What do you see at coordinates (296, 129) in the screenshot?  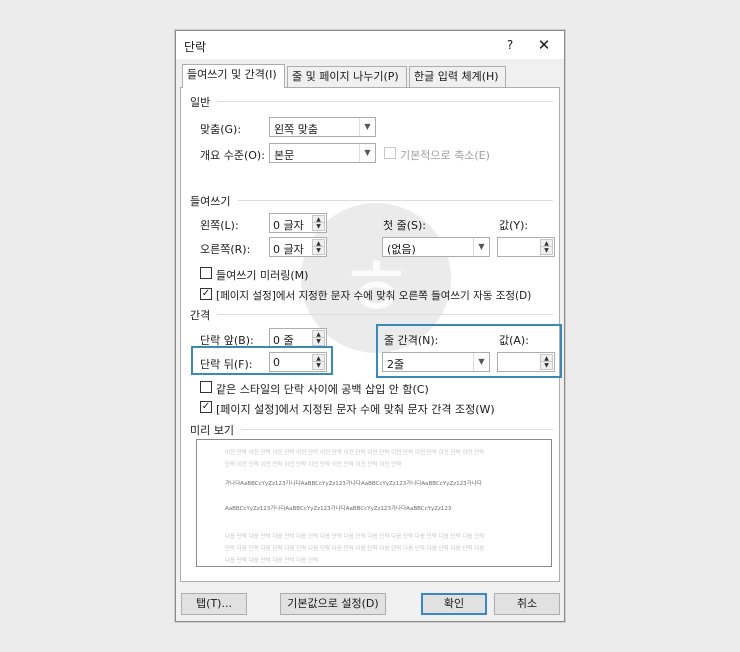 I see `alignment-value: 왼쪽 맞춤` at bounding box center [296, 129].